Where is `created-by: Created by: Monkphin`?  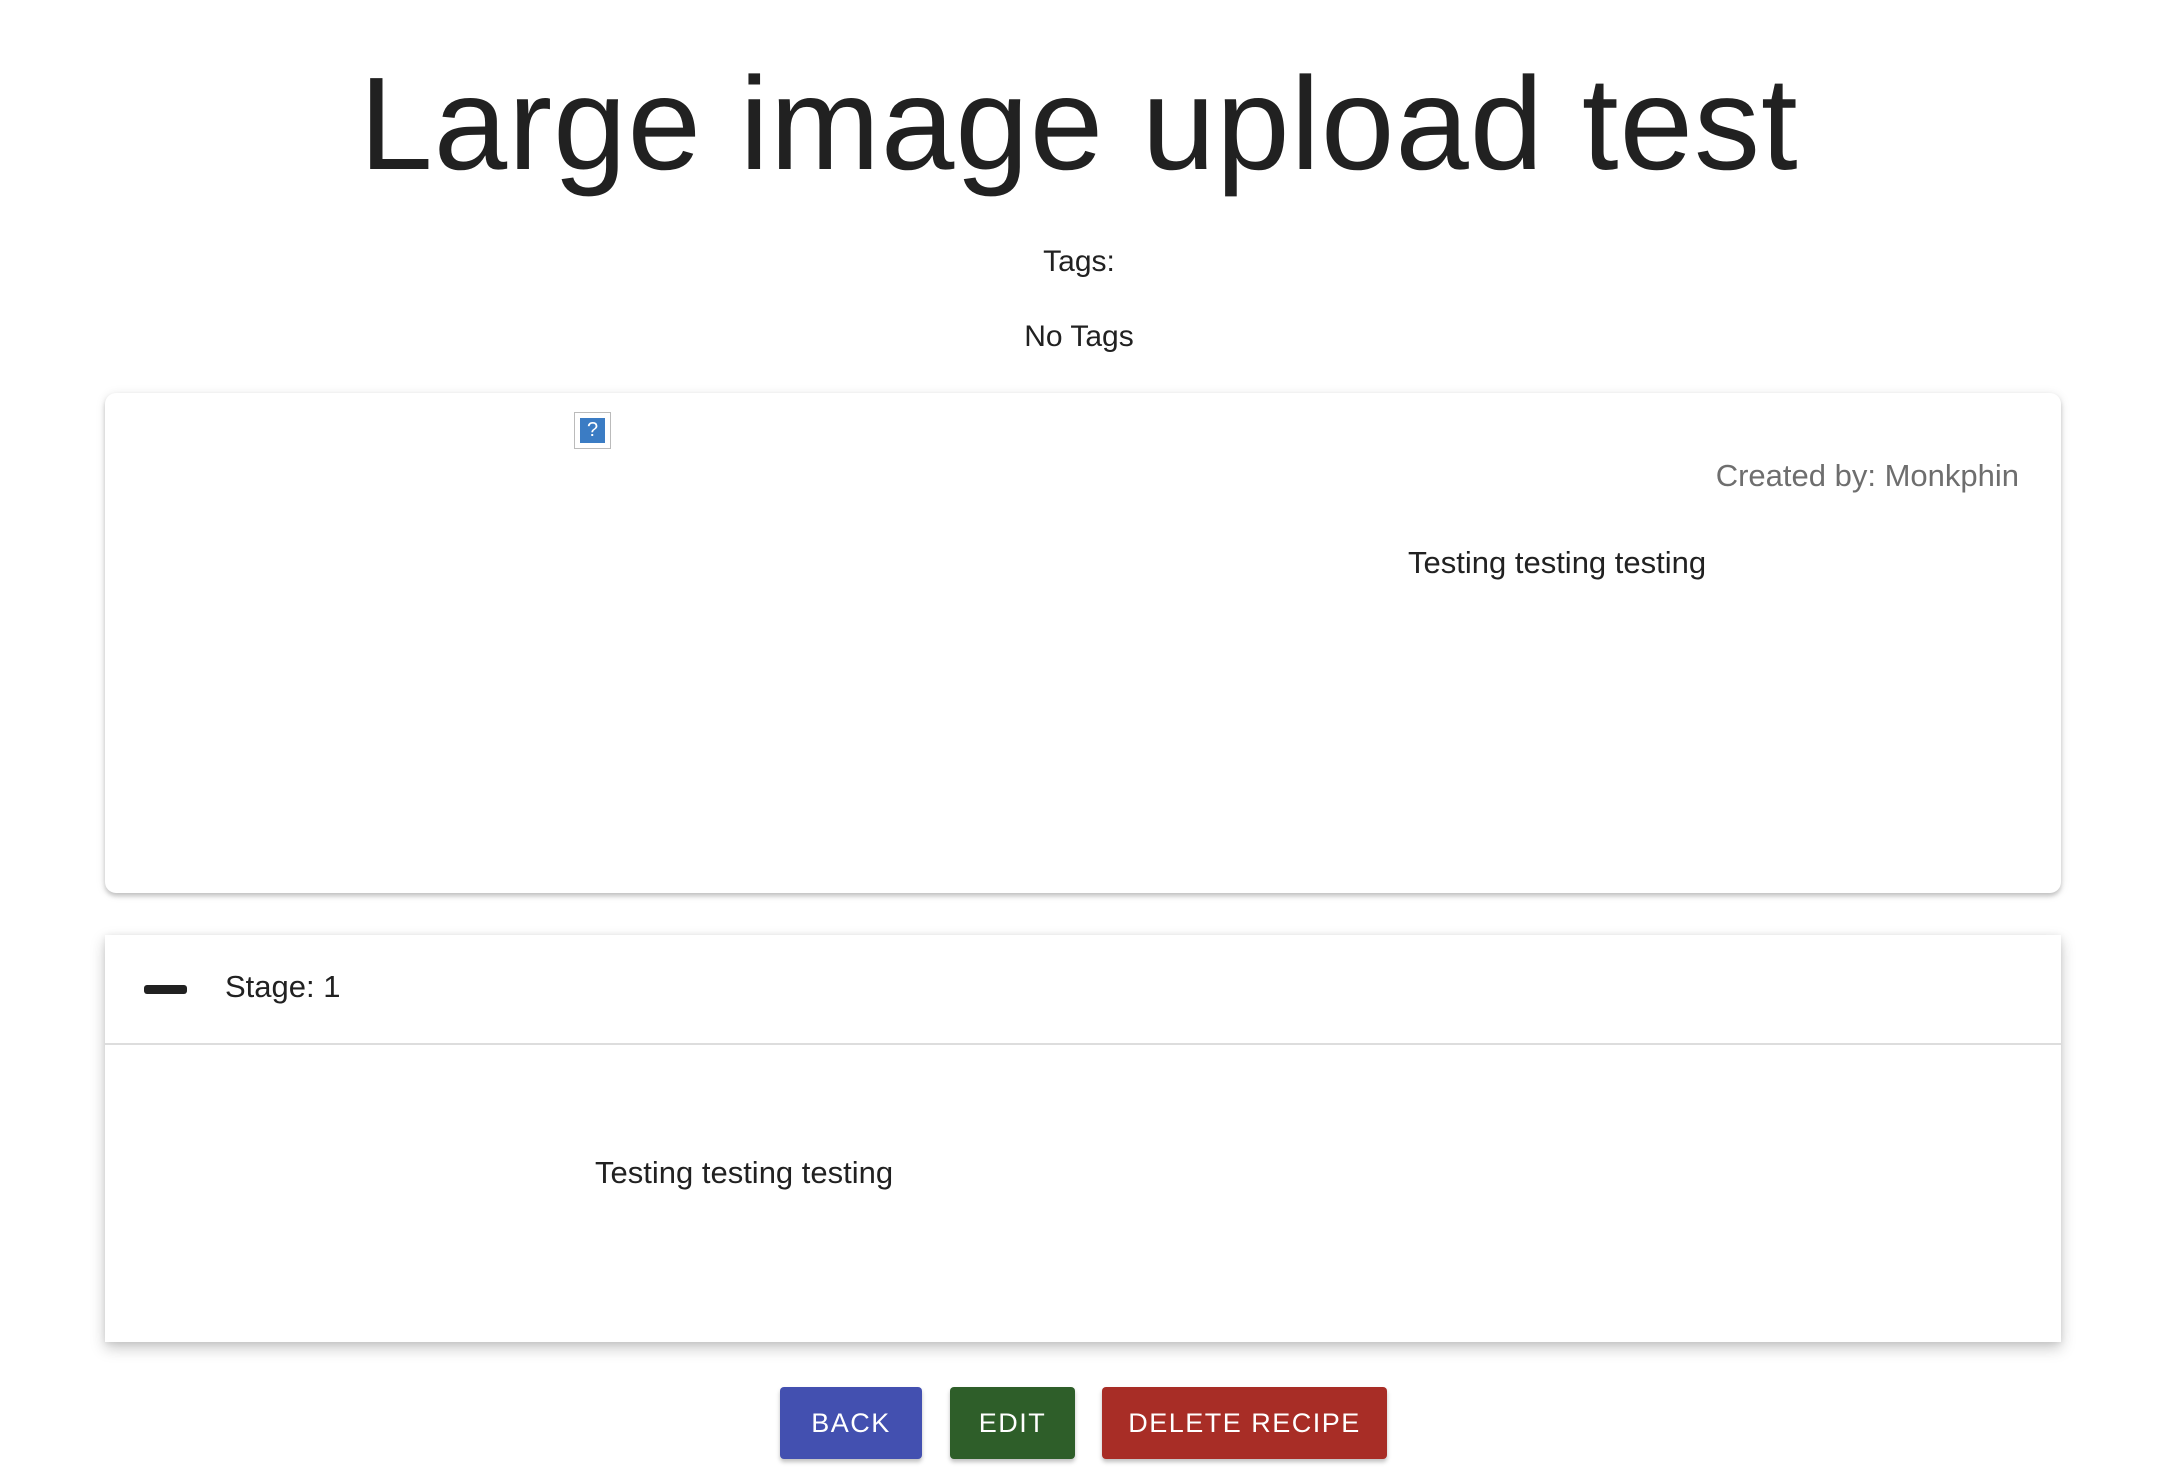 created-by: Created by: Monkphin is located at coordinates (1867, 475).